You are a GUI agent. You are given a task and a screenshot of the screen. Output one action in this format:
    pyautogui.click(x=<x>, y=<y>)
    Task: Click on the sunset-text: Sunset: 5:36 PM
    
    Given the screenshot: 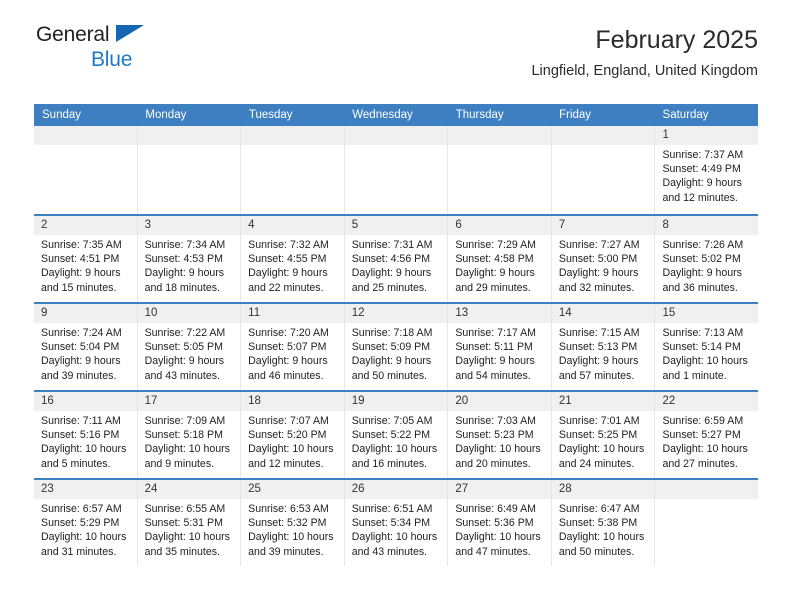 What is the action you would take?
    pyautogui.click(x=494, y=523)
    